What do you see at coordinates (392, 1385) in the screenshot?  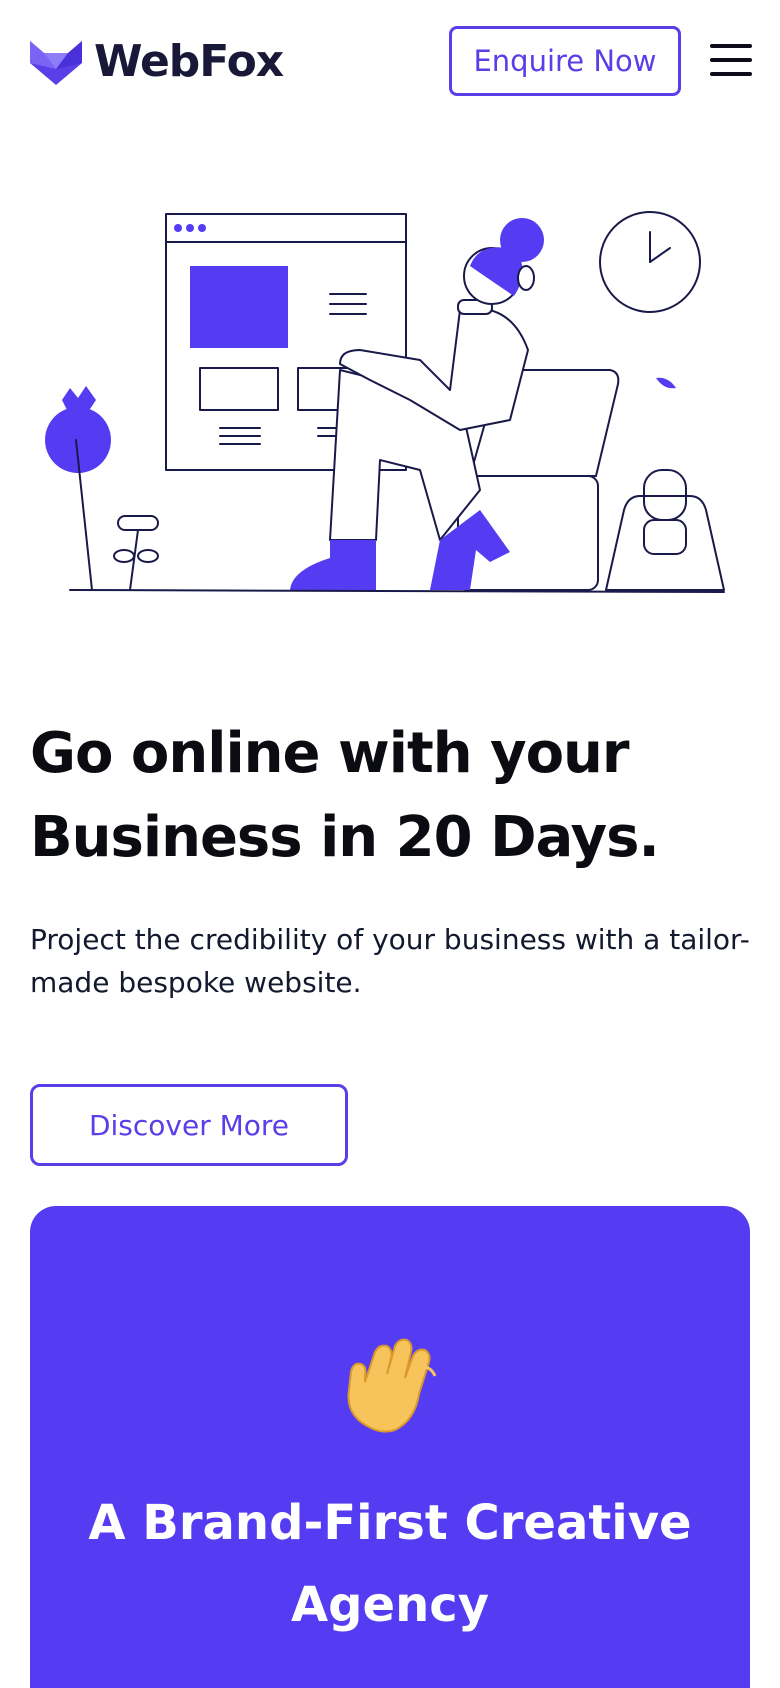 I see `waving-hand-icon` at bounding box center [392, 1385].